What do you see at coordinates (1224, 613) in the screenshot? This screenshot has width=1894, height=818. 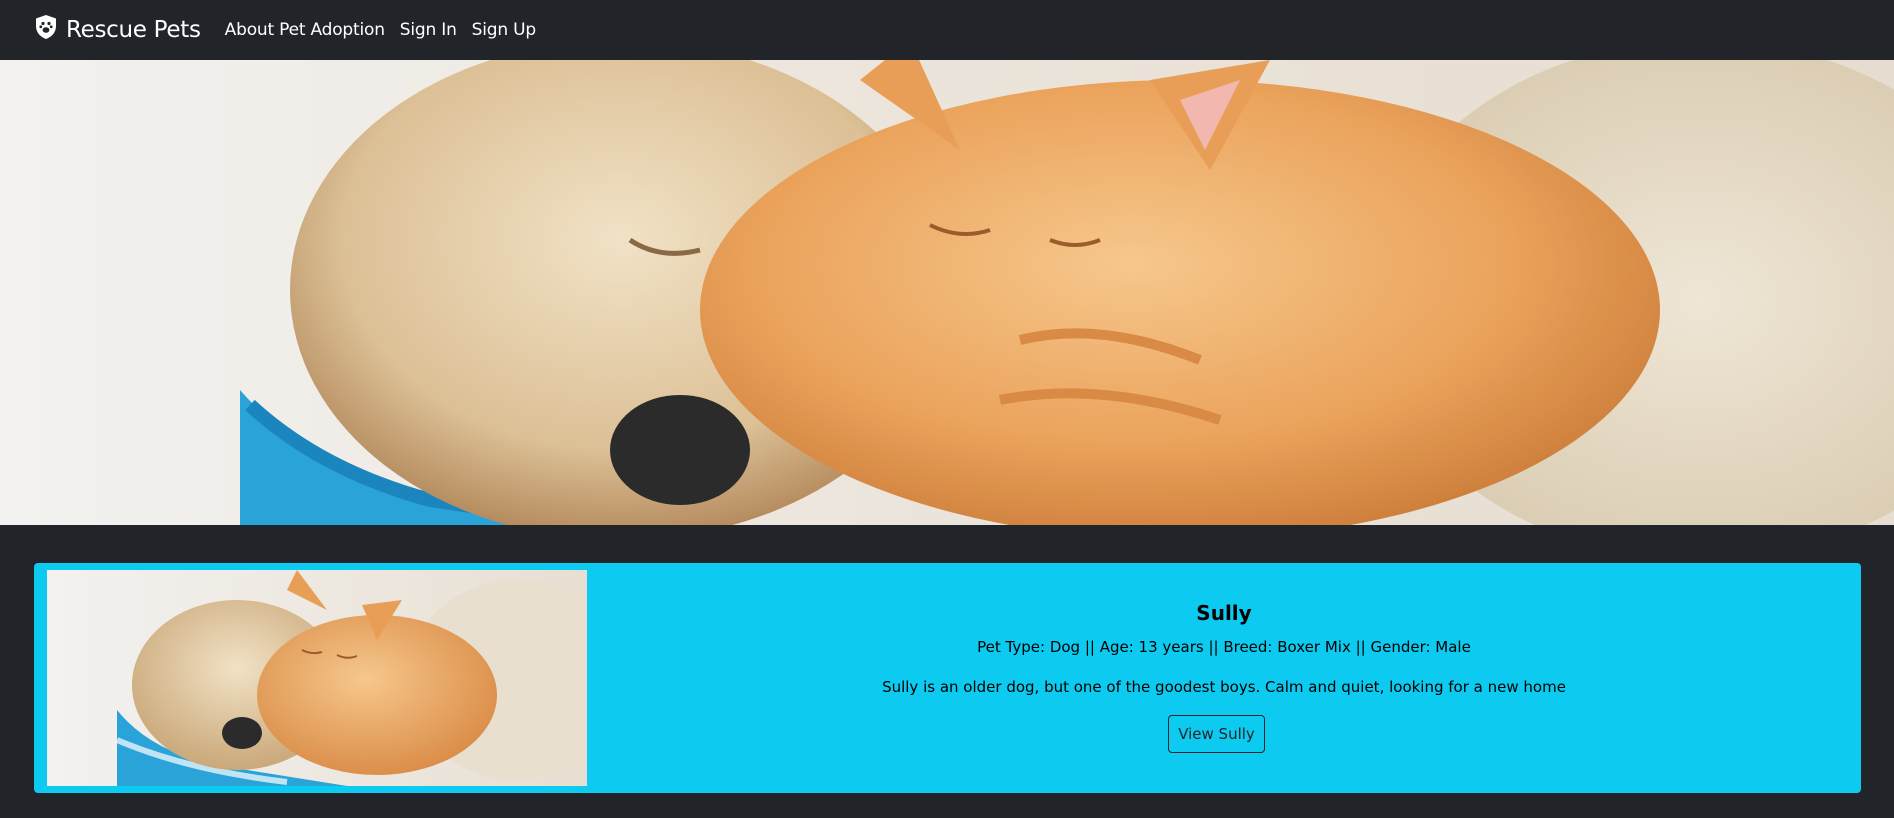 I see `pet-name: Sully` at bounding box center [1224, 613].